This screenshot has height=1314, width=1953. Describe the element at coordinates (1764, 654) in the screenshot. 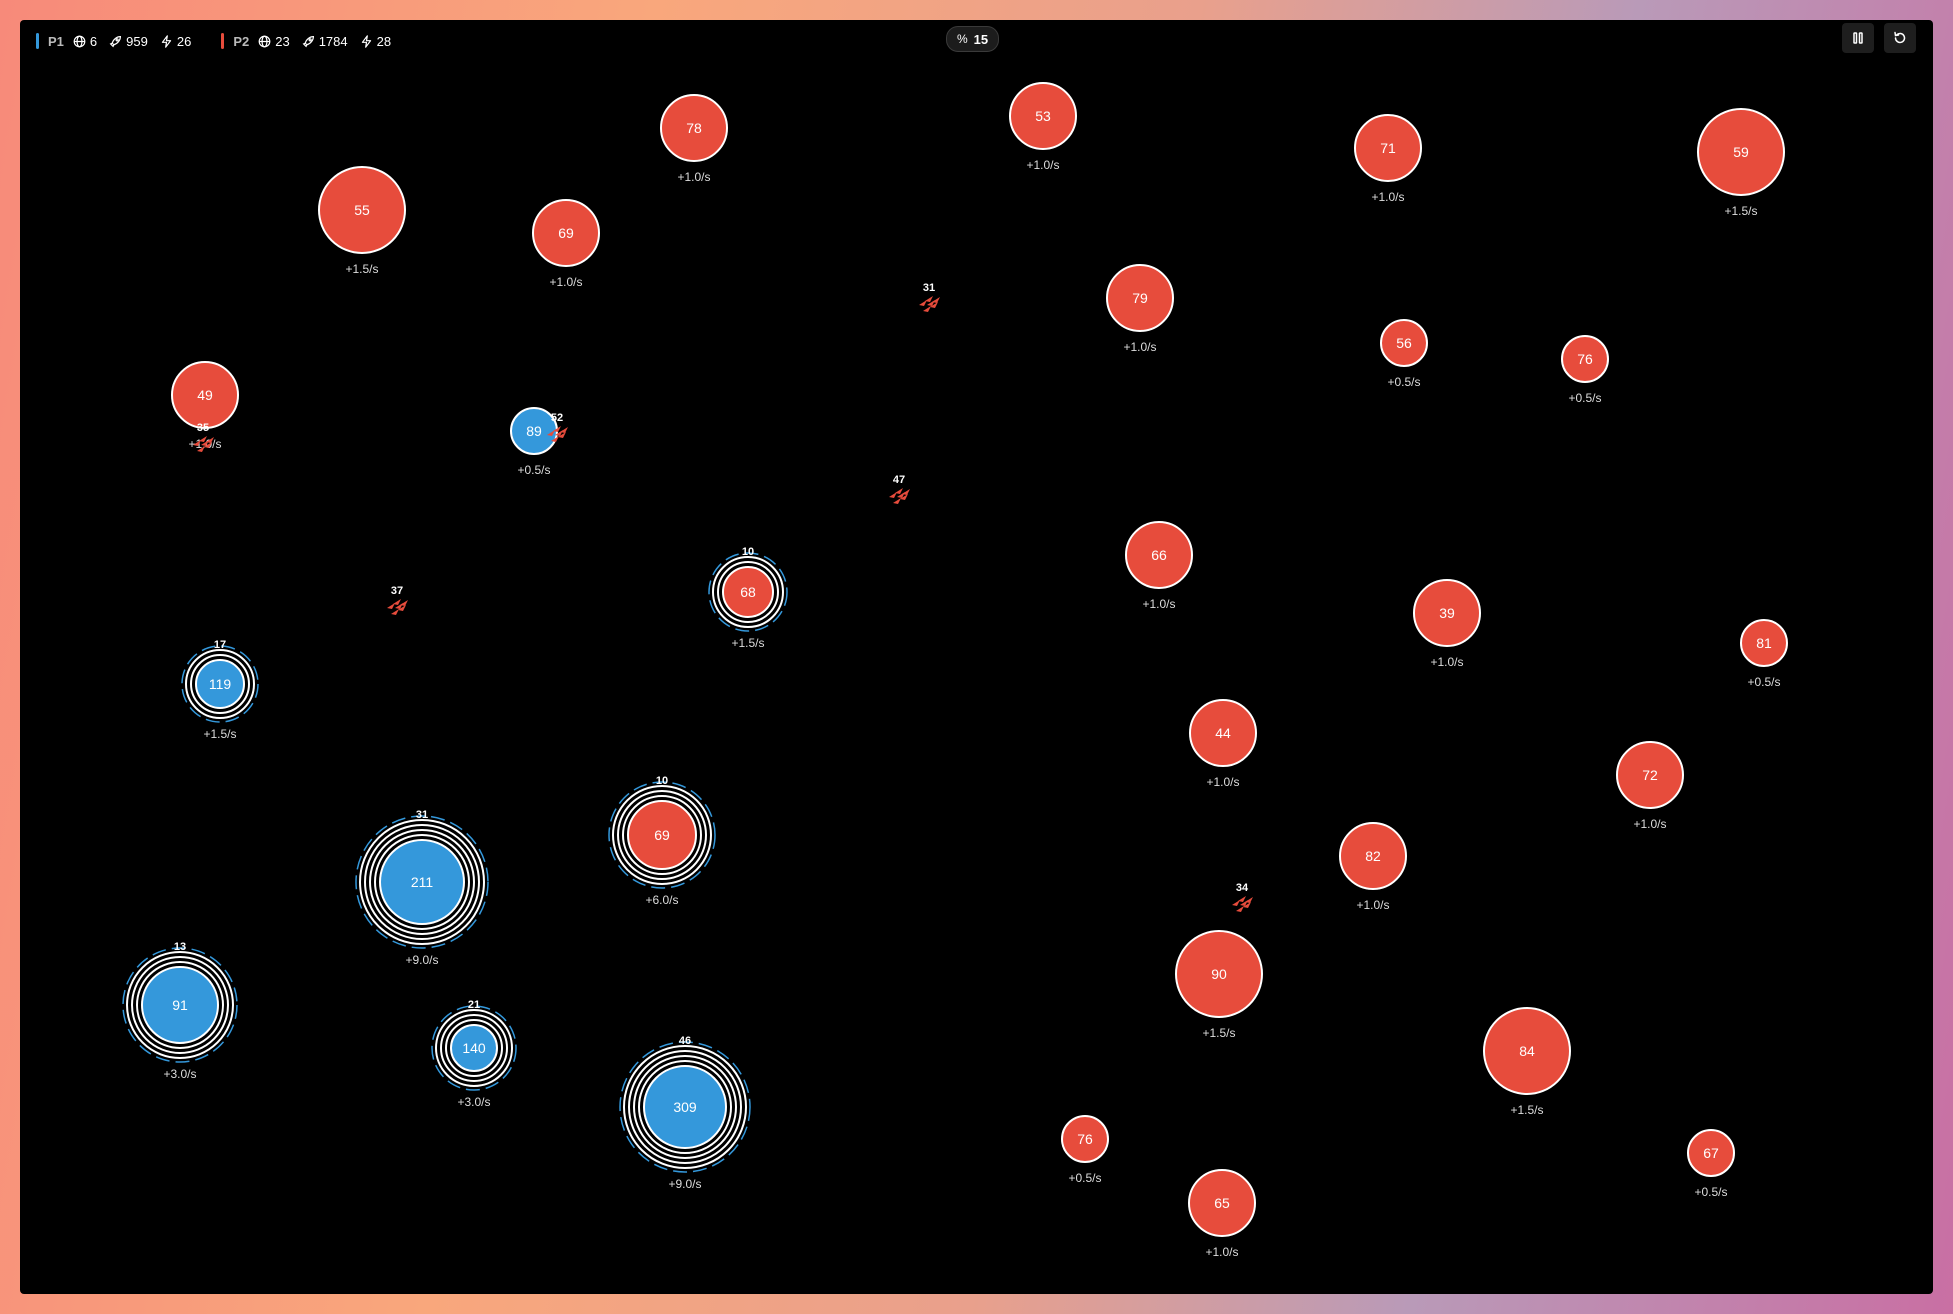

I see `planet: 81 +0.5/s` at that location.